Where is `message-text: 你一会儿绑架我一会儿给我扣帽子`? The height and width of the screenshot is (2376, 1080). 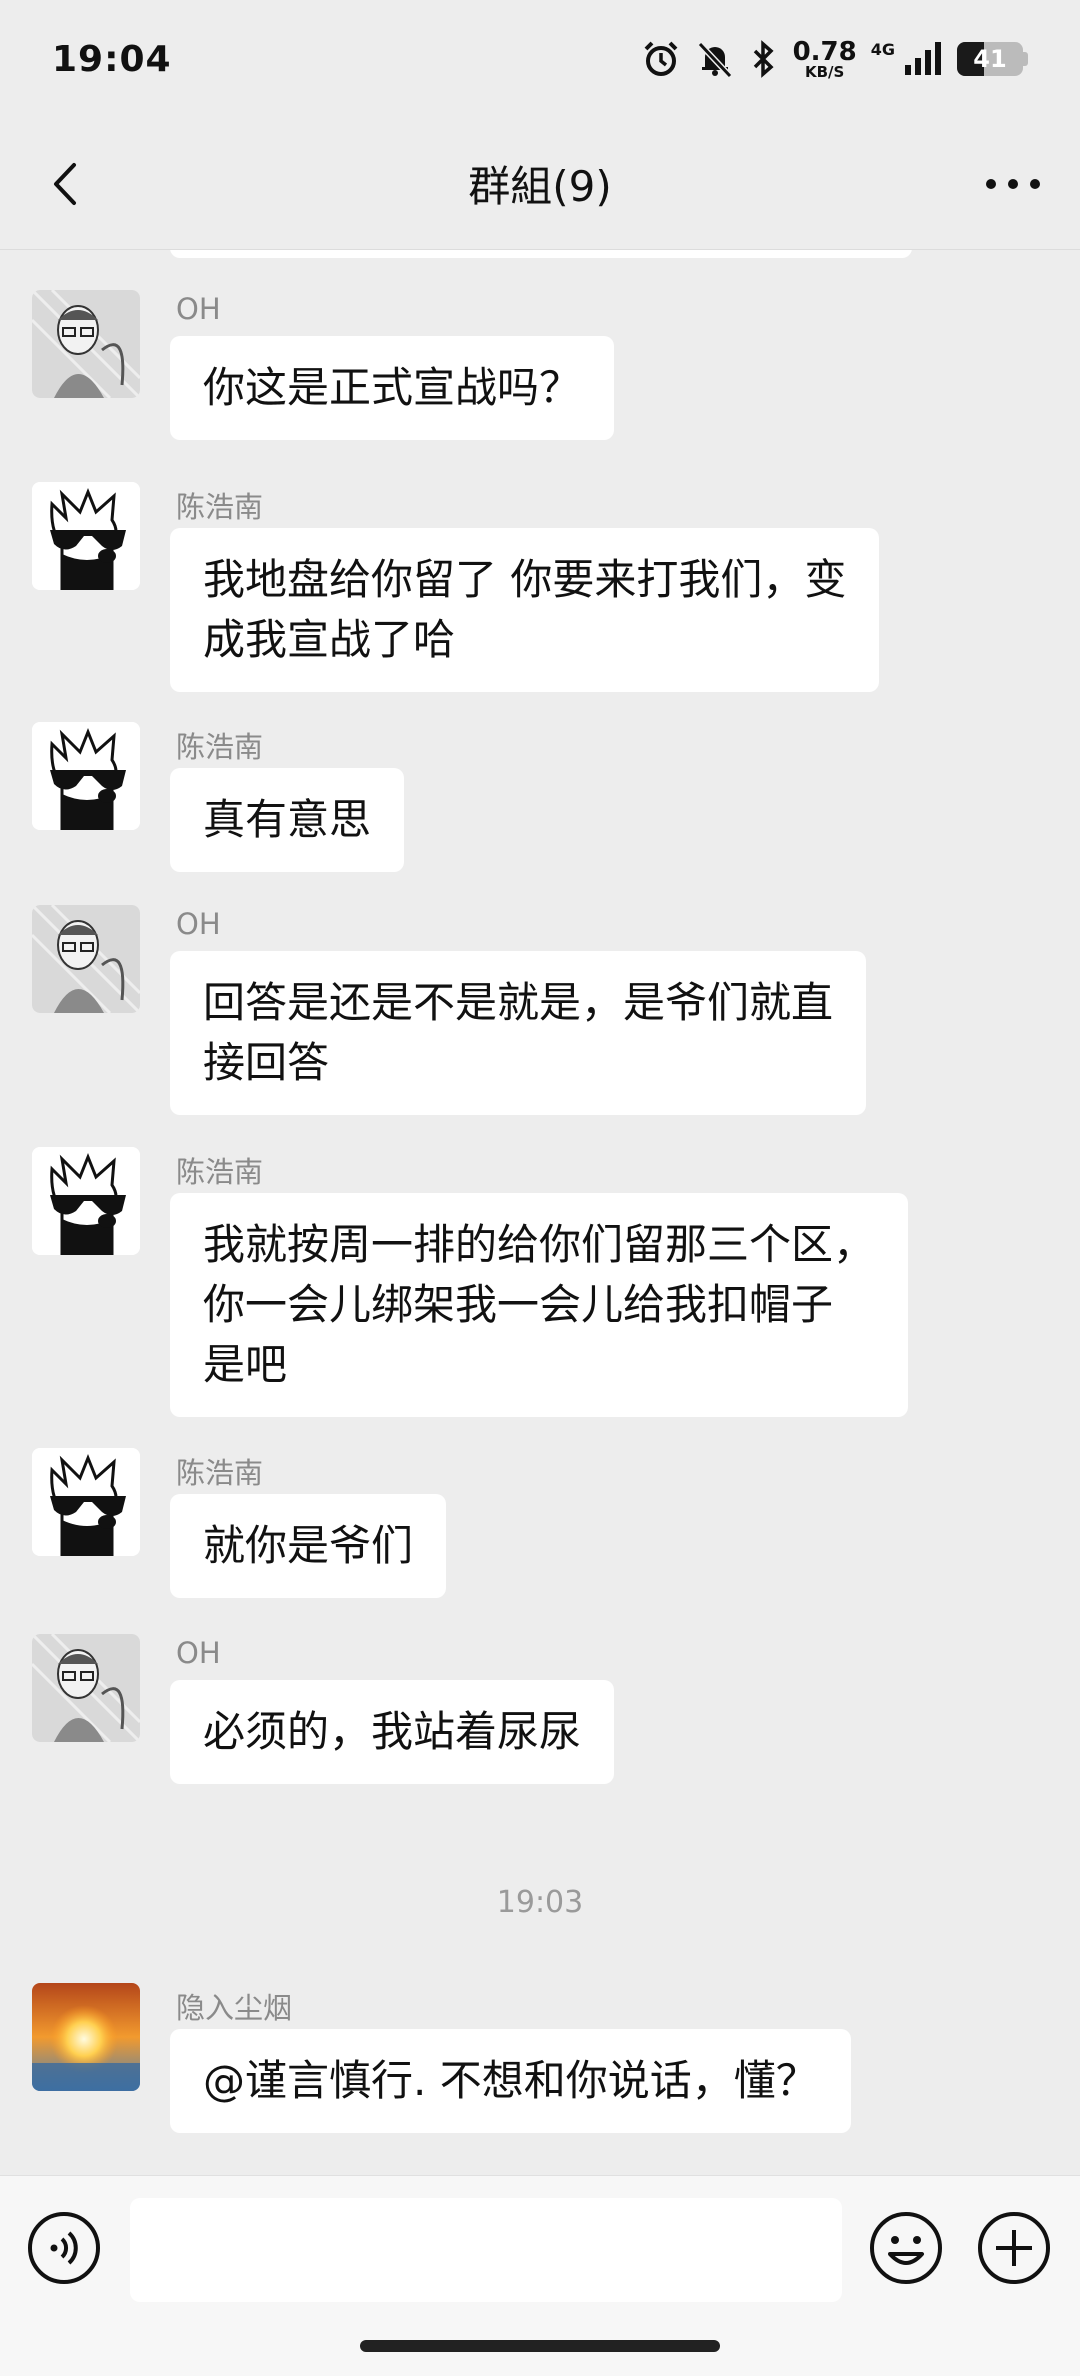 message-text: 你一会儿绑架我一会儿给我扣帽子 is located at coordinates (518, 1304).